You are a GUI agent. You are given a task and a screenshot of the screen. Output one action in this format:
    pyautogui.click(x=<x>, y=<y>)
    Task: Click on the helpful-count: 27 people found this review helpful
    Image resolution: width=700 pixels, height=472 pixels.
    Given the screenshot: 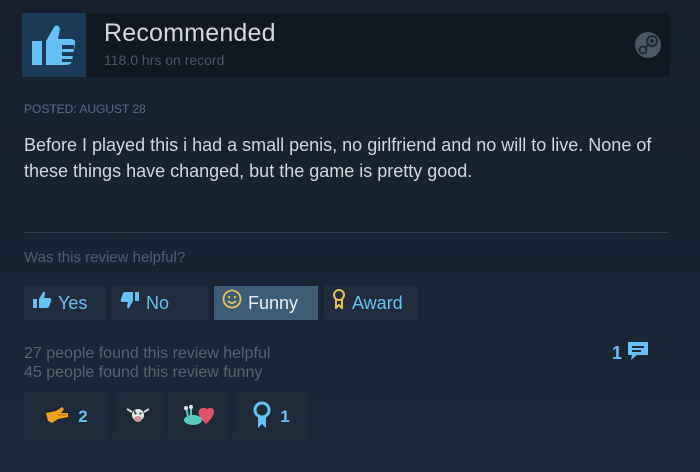 What is the action you would take?
    pyautogui.click(x=147, y=353)
    